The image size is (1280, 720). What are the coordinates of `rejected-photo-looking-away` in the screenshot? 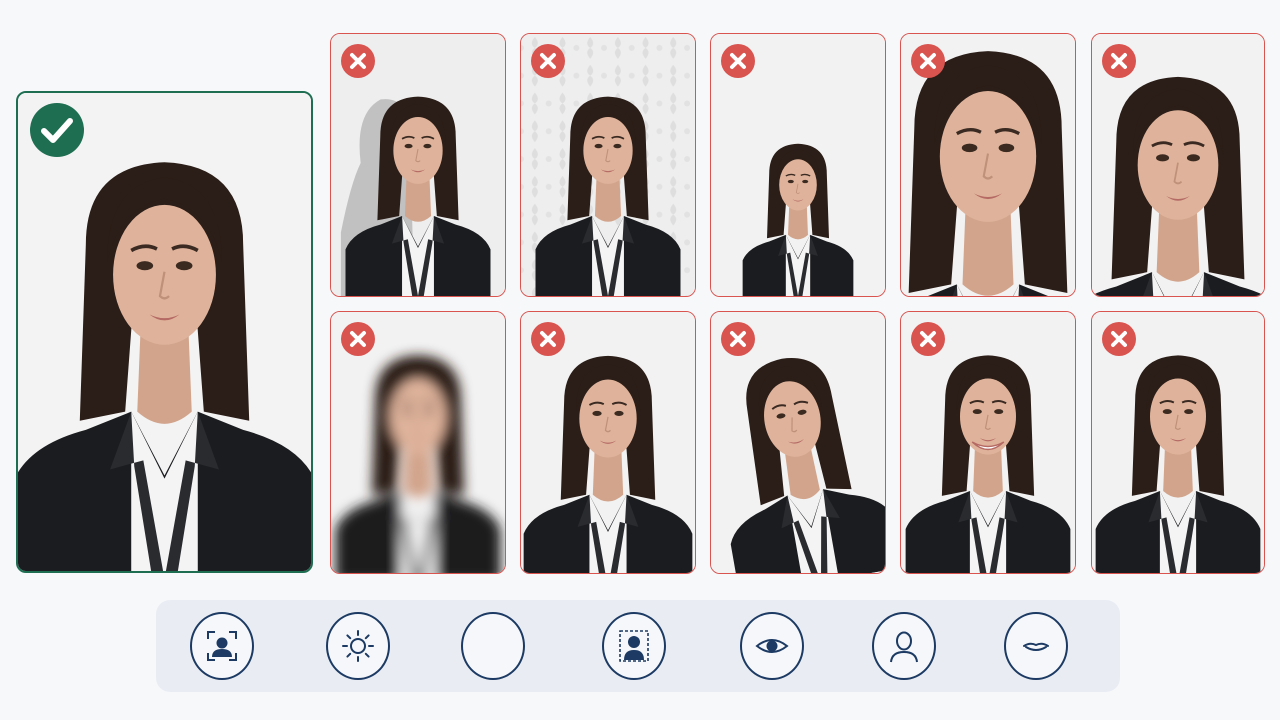 It's located at (608, 442).